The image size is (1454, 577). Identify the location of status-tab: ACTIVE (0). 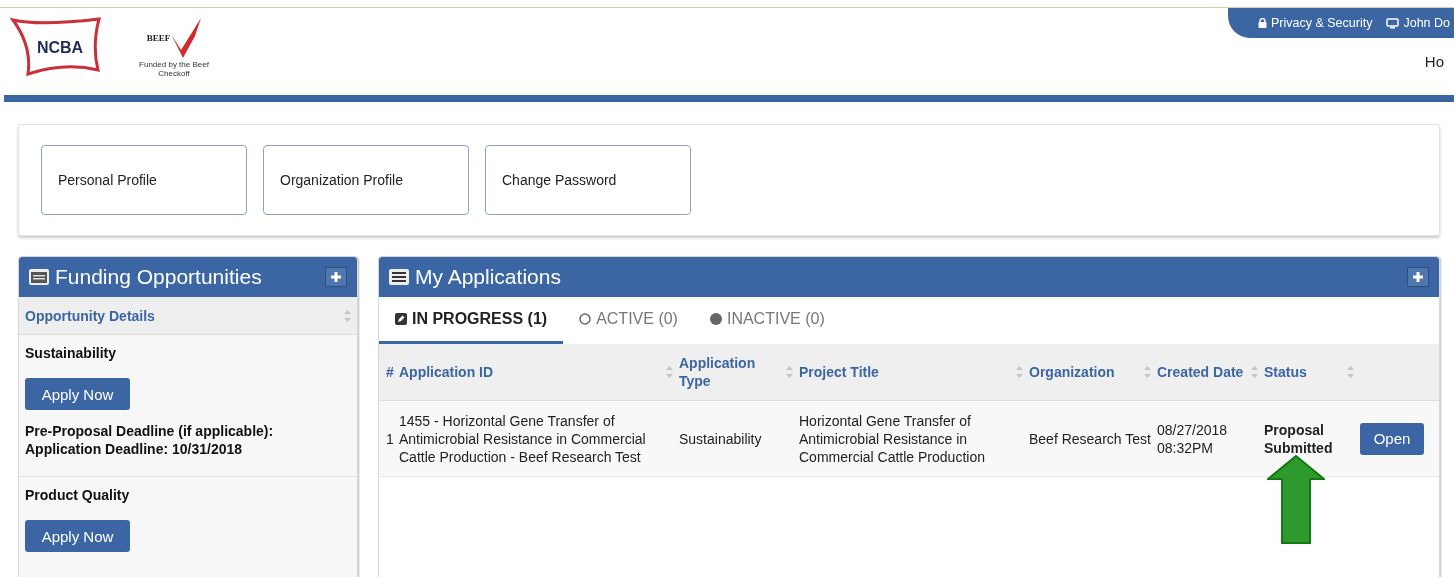
(628, 320).